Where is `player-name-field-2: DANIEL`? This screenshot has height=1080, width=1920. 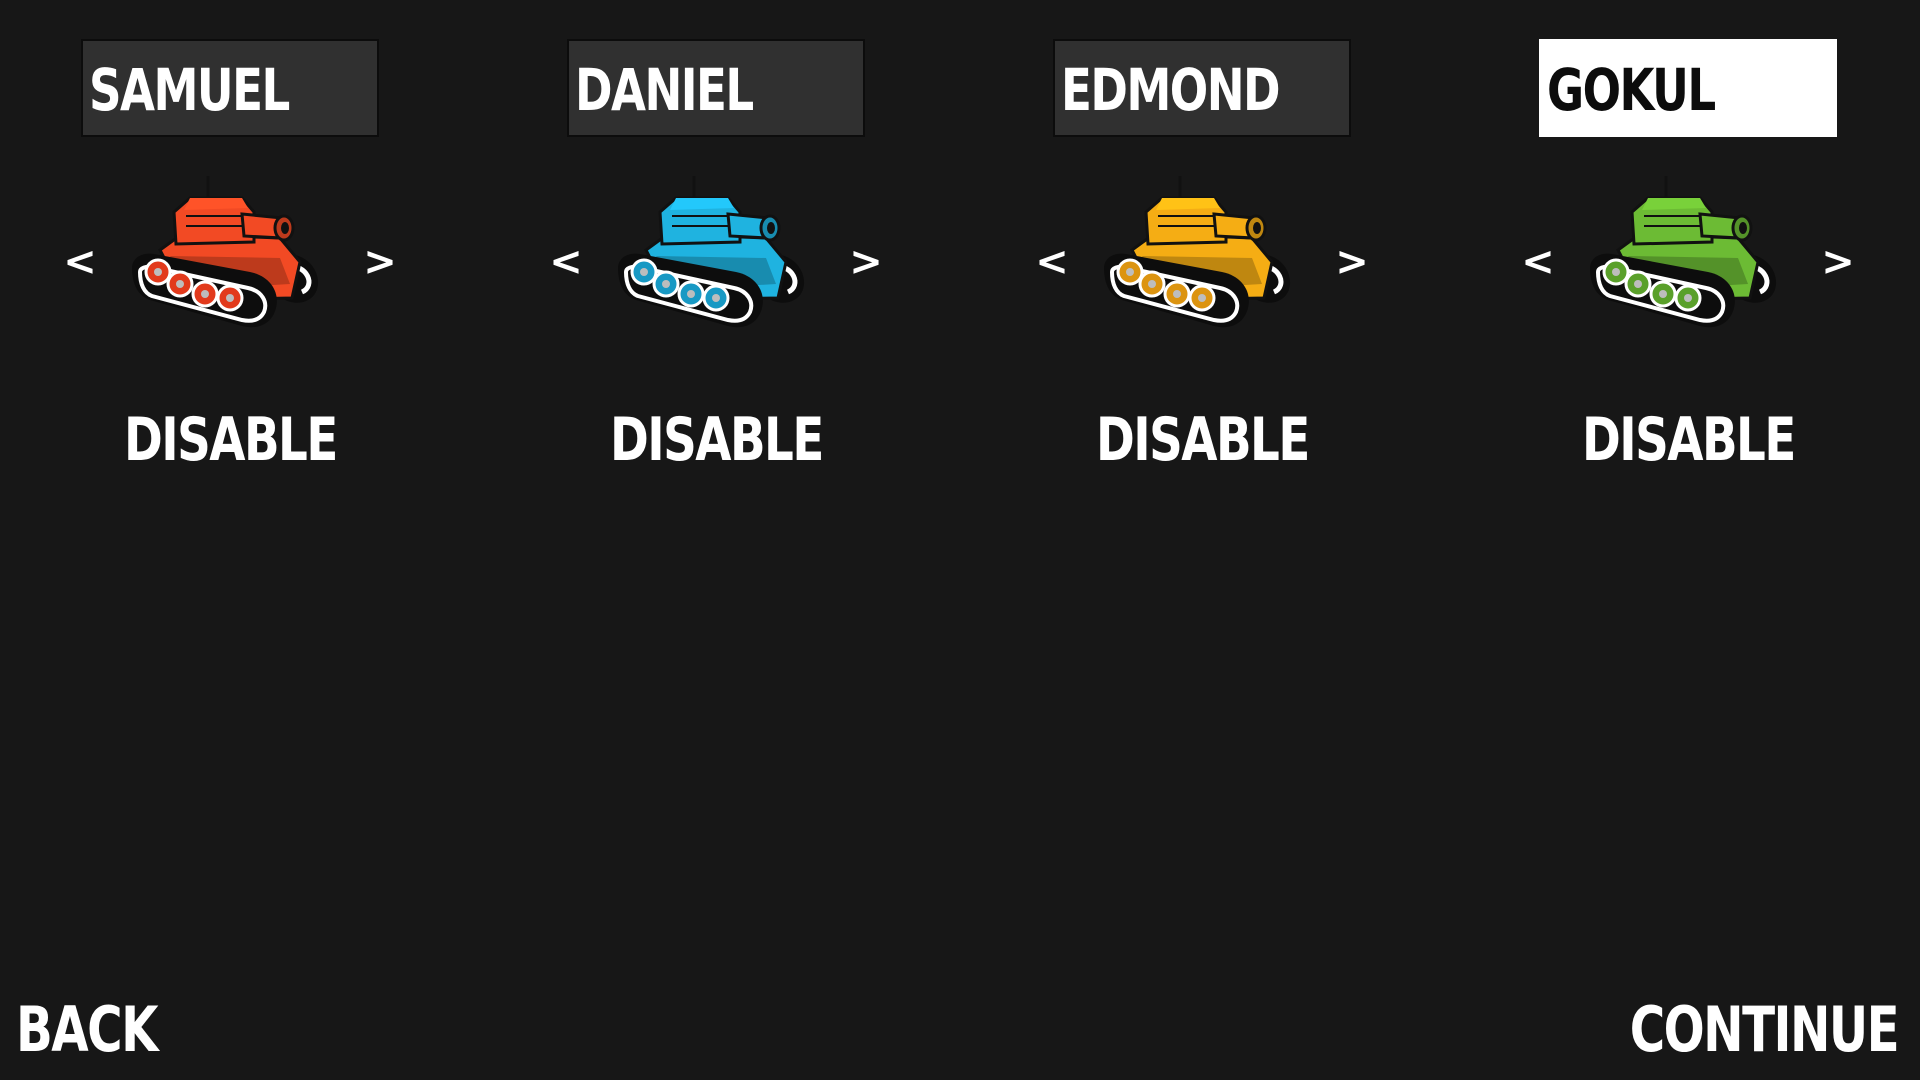
player-name-field-2: DANIEL is located at coordinates (716, 88).